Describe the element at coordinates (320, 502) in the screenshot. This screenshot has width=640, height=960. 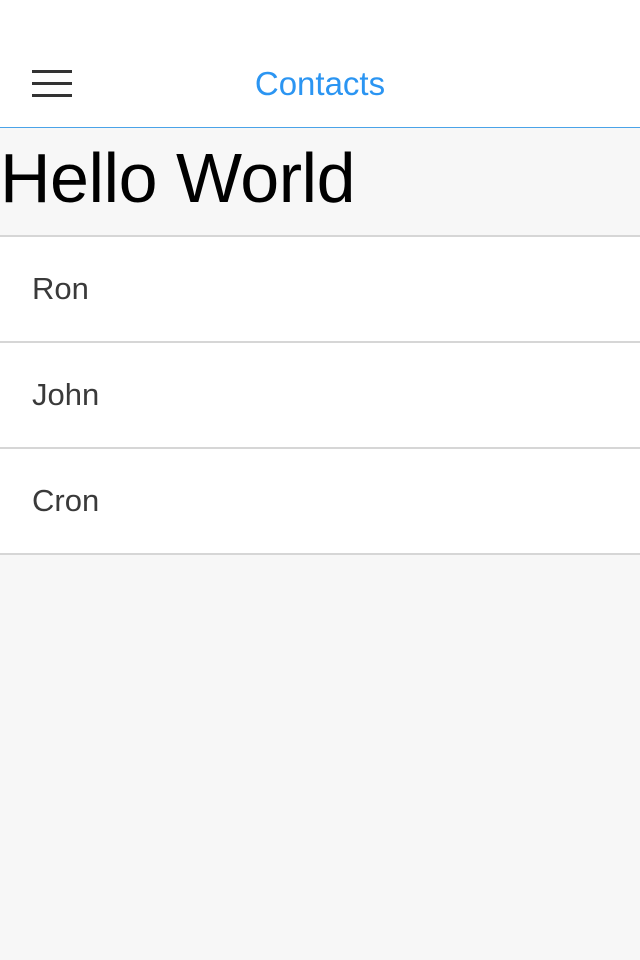
I see `contact-item-cron: Cron` at that location.